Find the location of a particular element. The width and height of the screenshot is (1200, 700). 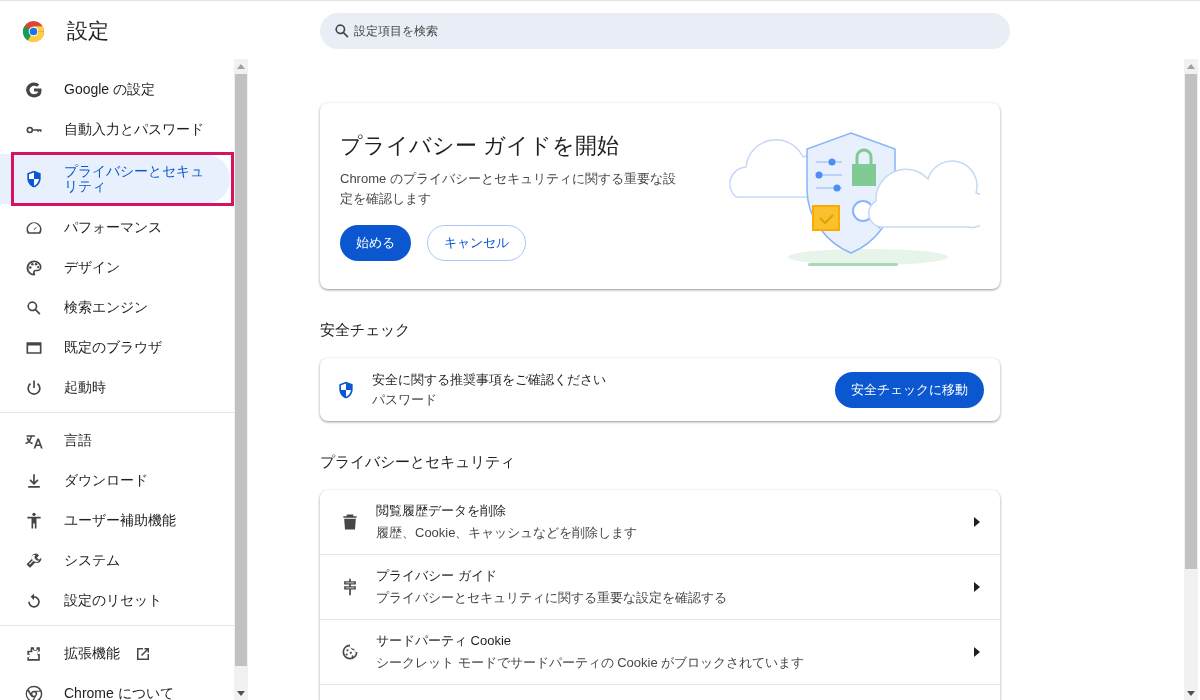

section-heading: プライバシーとセキュリティ is located at coordinates (418, 462).